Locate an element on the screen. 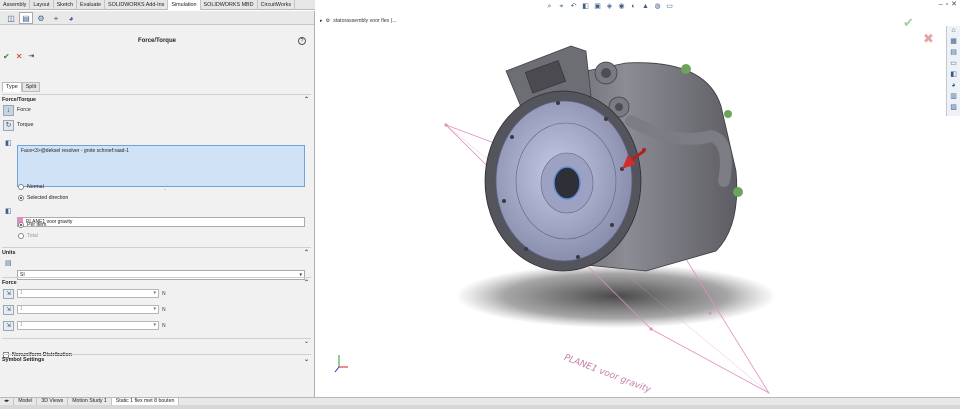 This screenshot has width=960, height=409. view-settings-icon: ◍ is located at coordinates (657, 6).